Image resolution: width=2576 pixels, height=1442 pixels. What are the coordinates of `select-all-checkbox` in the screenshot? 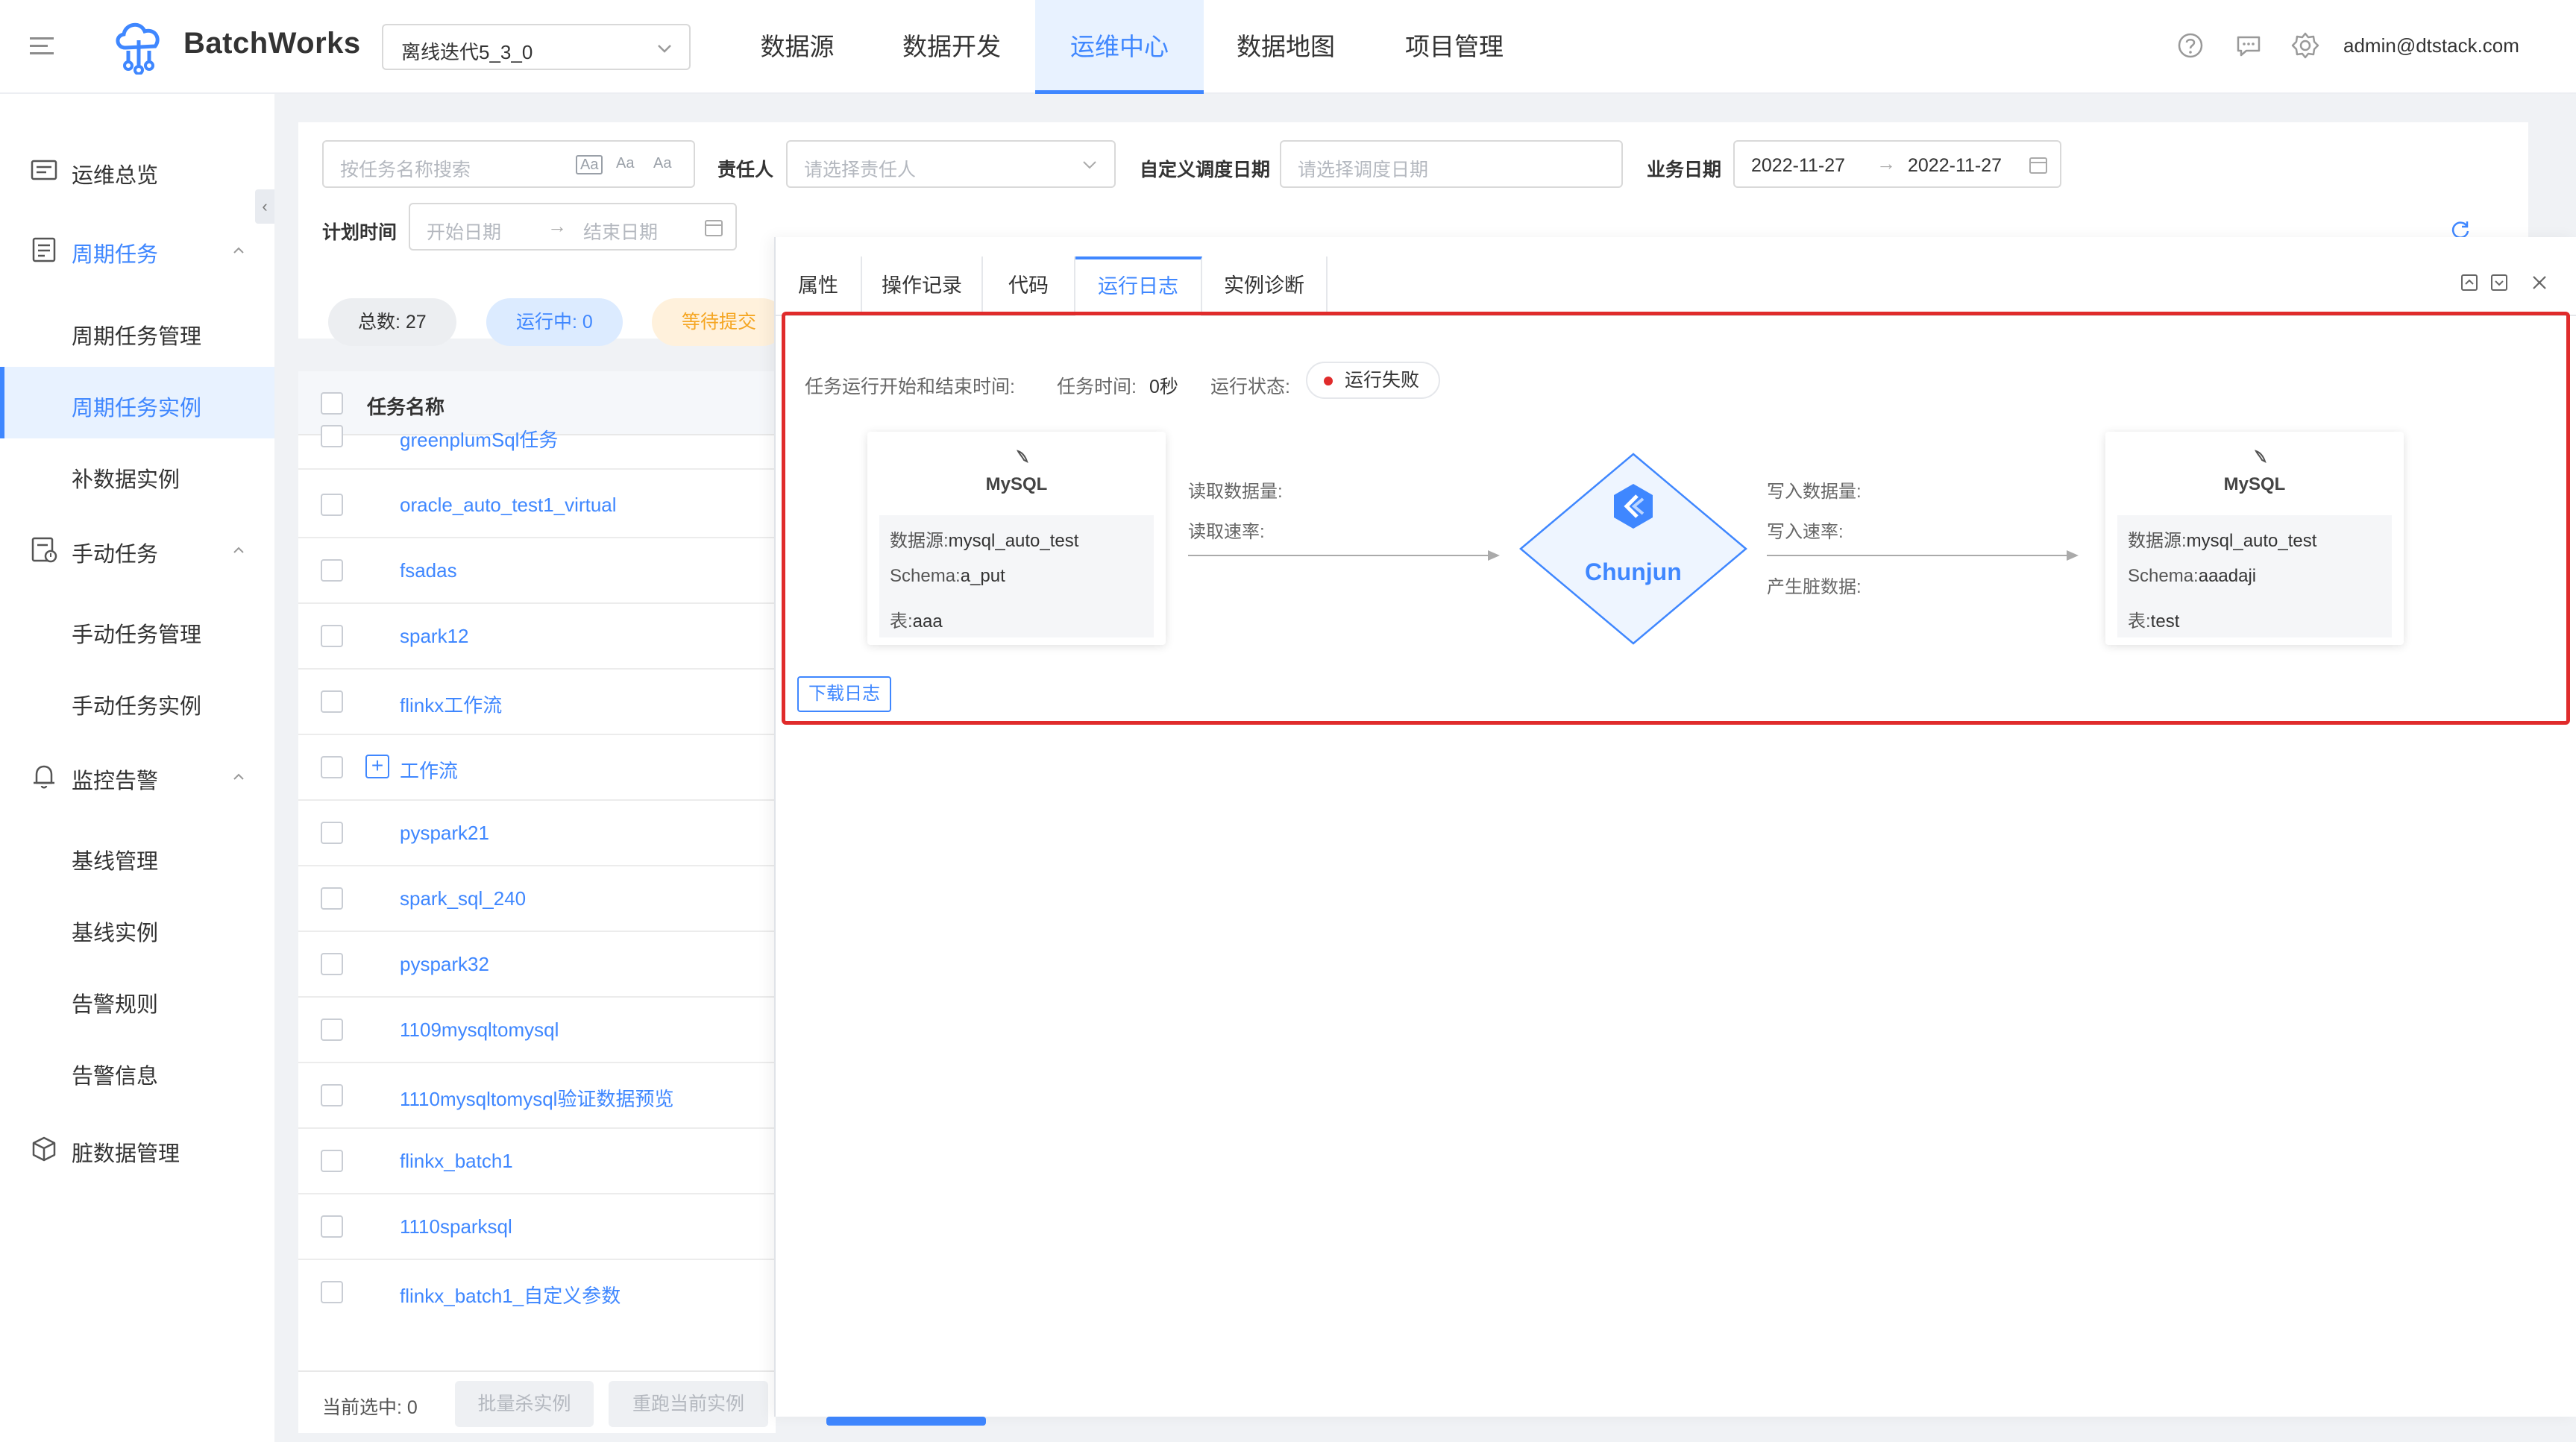 It's located at (332, 404).